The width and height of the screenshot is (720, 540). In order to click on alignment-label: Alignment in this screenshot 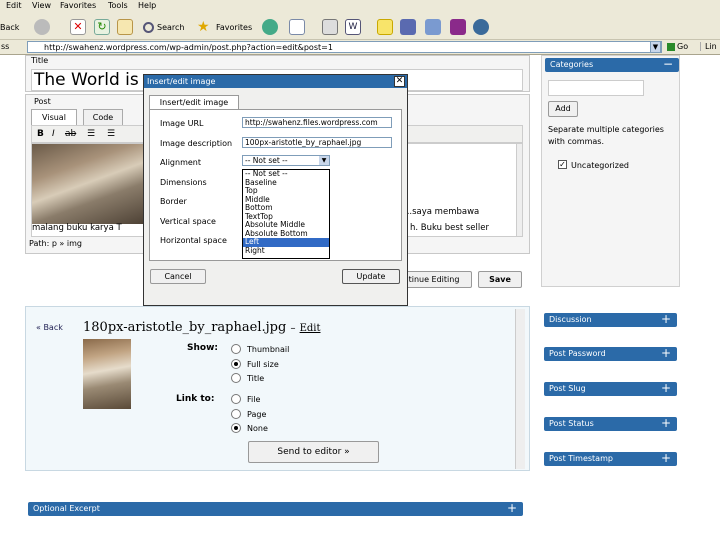, I will do `click(180, 162)`.